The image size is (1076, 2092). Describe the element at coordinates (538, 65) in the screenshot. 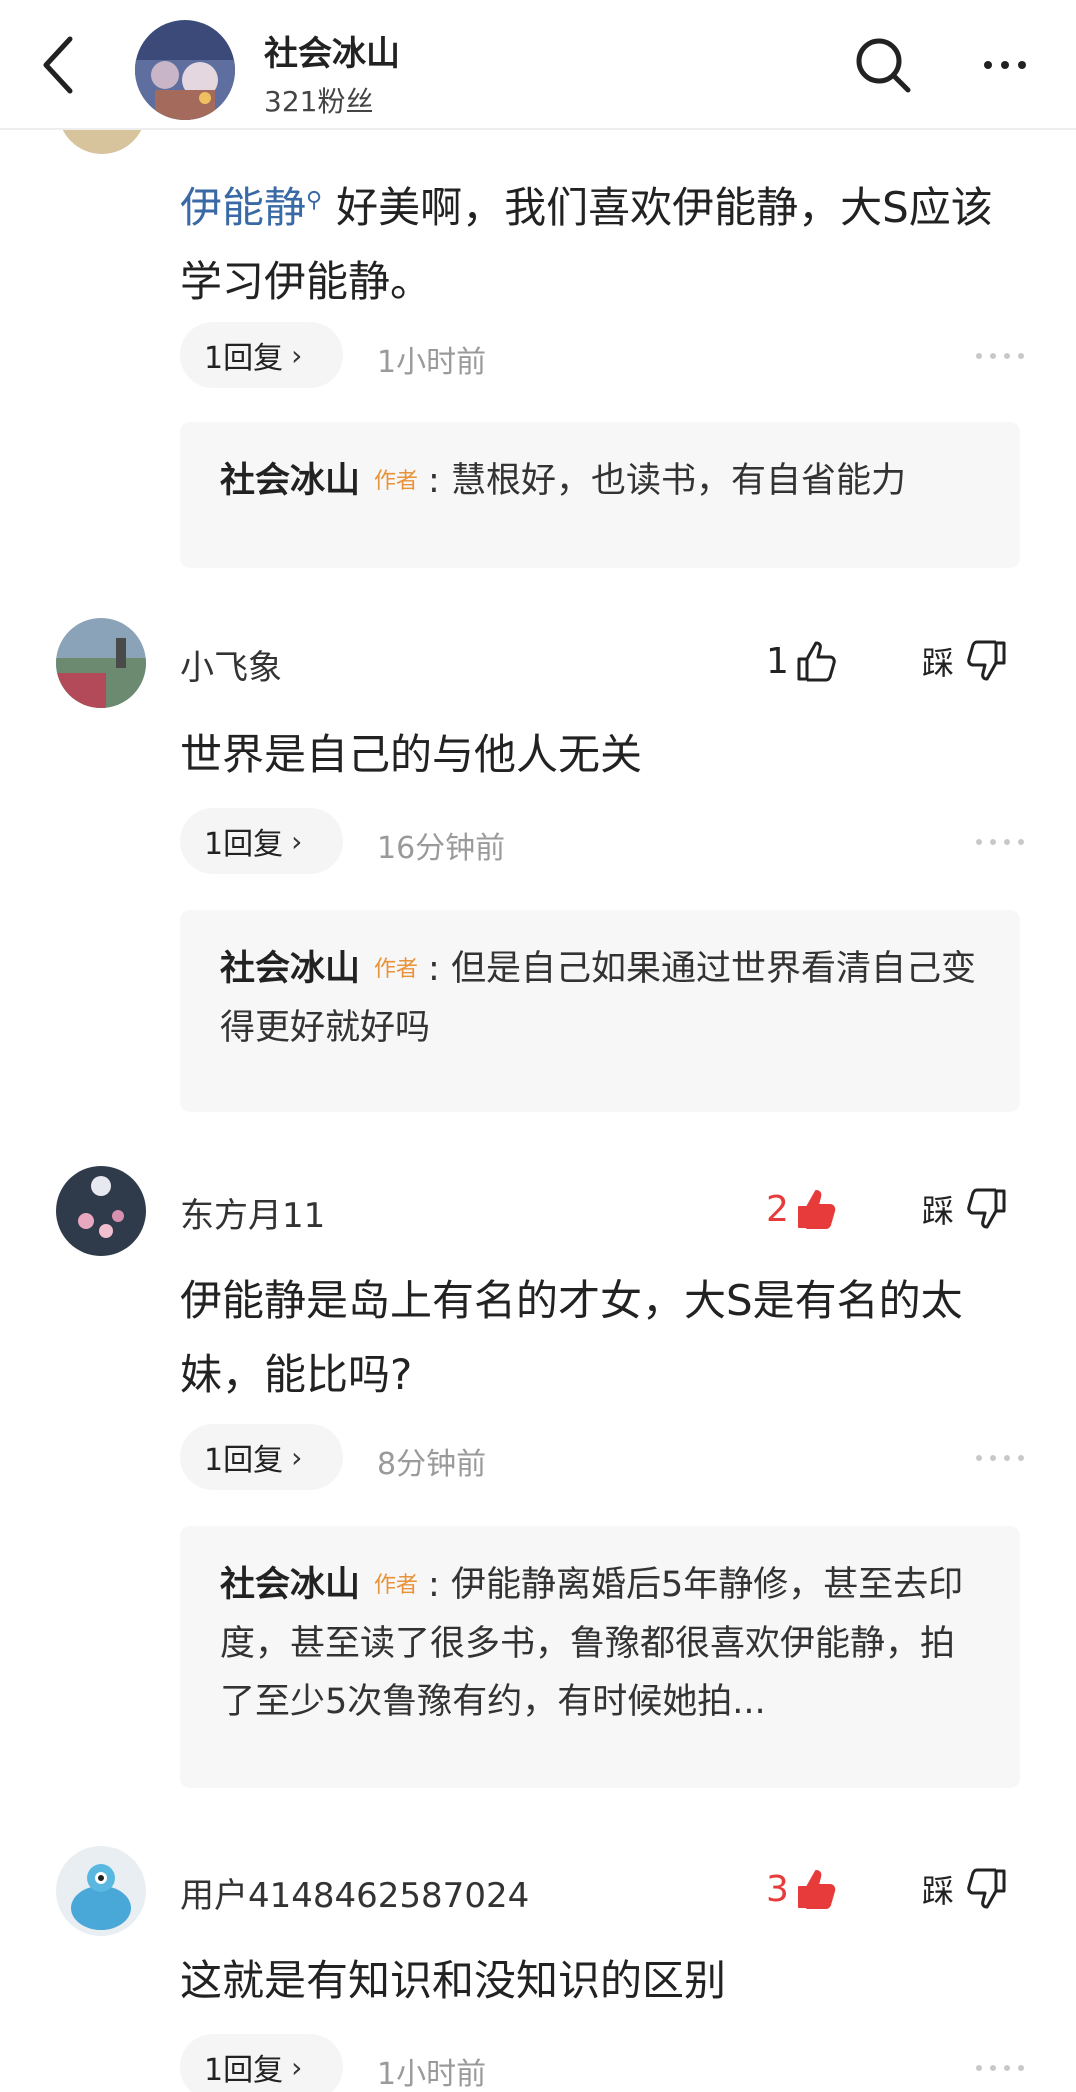

I see `top-bar: 社会冰山 321粉丝` at that location.